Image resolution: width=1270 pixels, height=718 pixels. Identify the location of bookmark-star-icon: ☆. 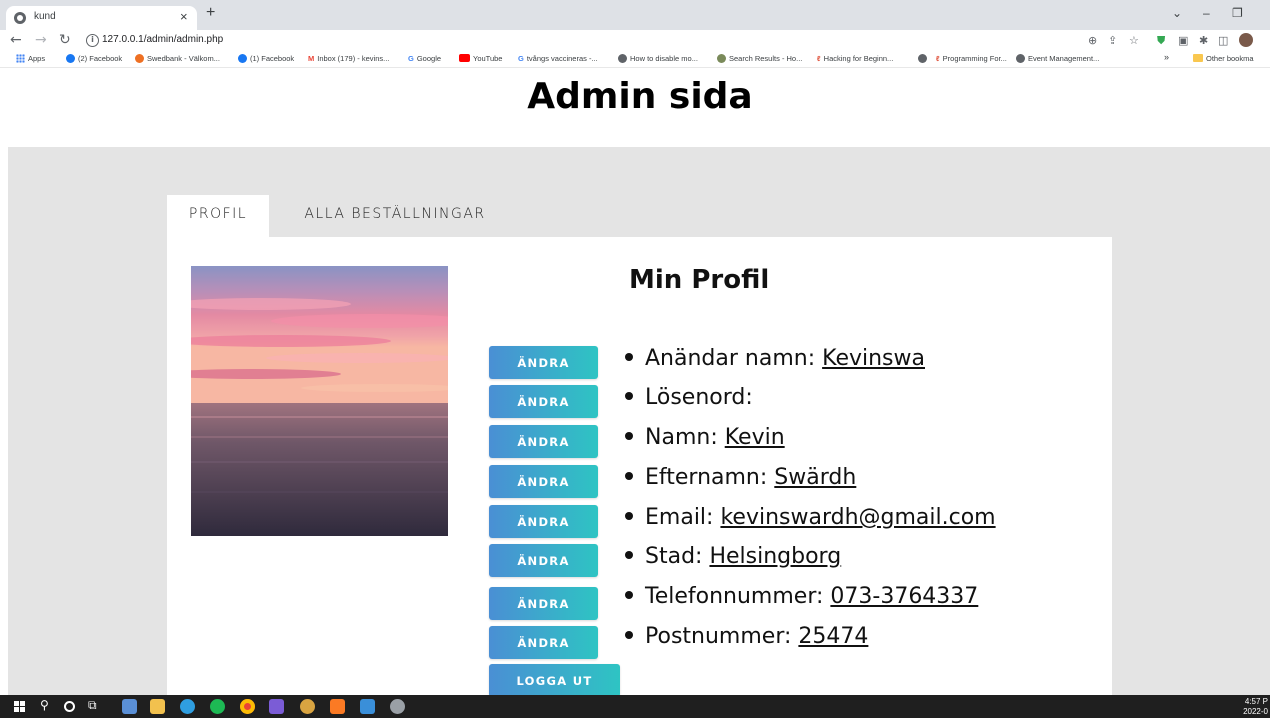
(1134, 40).